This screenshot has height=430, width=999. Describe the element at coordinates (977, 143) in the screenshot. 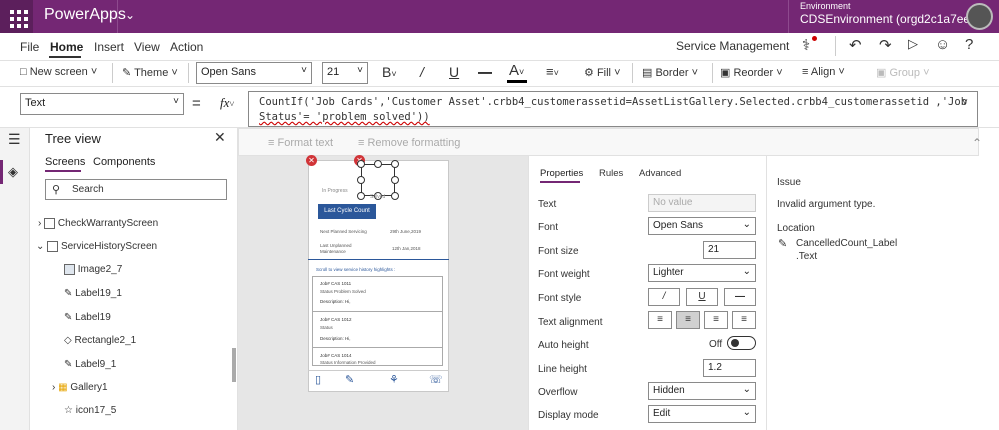

I see `collapse-icon: ⌃` at that location.